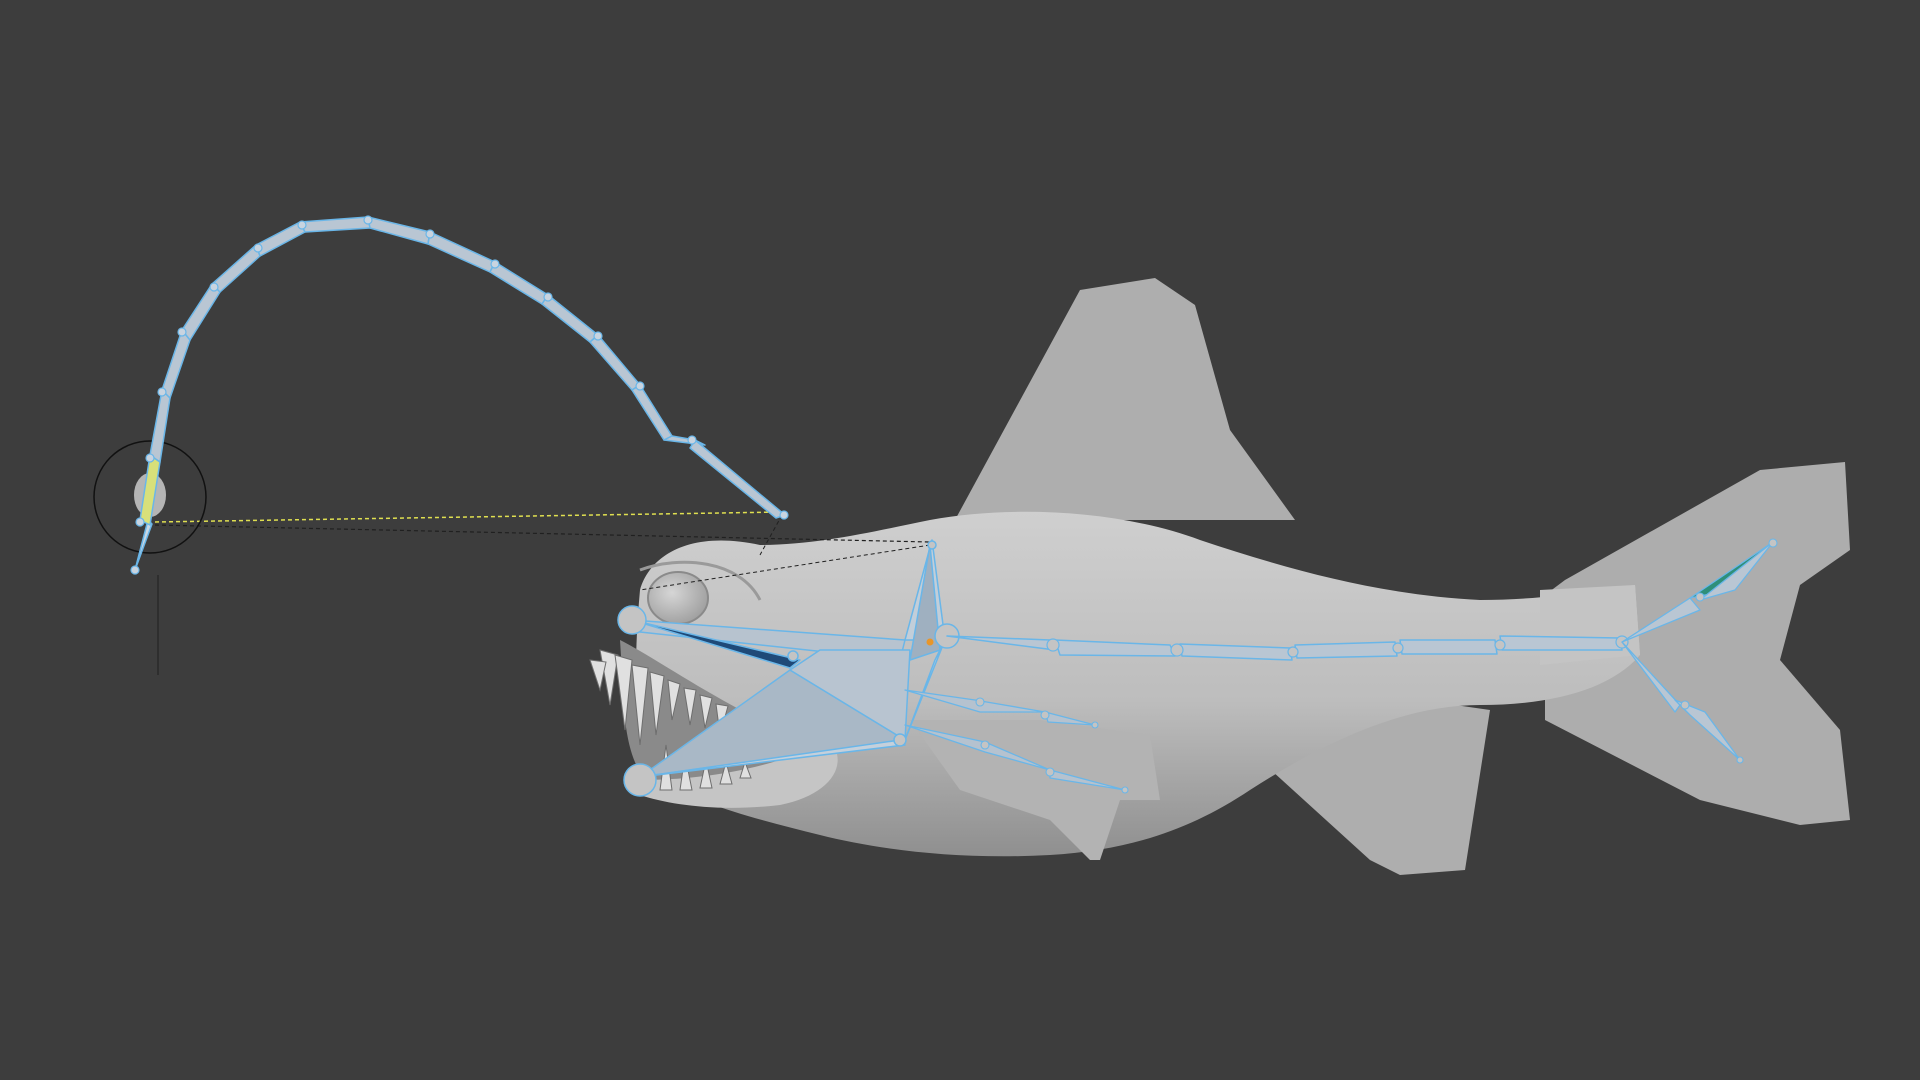 The width and height of the screenshot is (1920, 1080). I want to click on tail-base, so click(1590, 625).